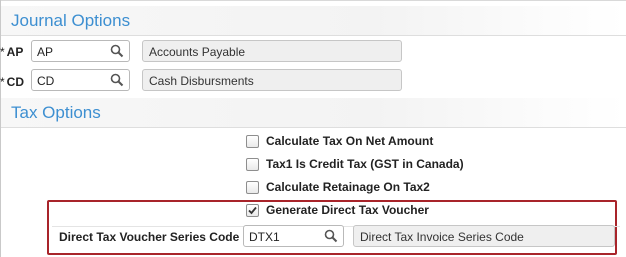 Image resolution: width=626 pixels, height=257 pixels. Describe the element at coordinates (313, 0) in the screenshot. I see `frame-top-border` at that location.